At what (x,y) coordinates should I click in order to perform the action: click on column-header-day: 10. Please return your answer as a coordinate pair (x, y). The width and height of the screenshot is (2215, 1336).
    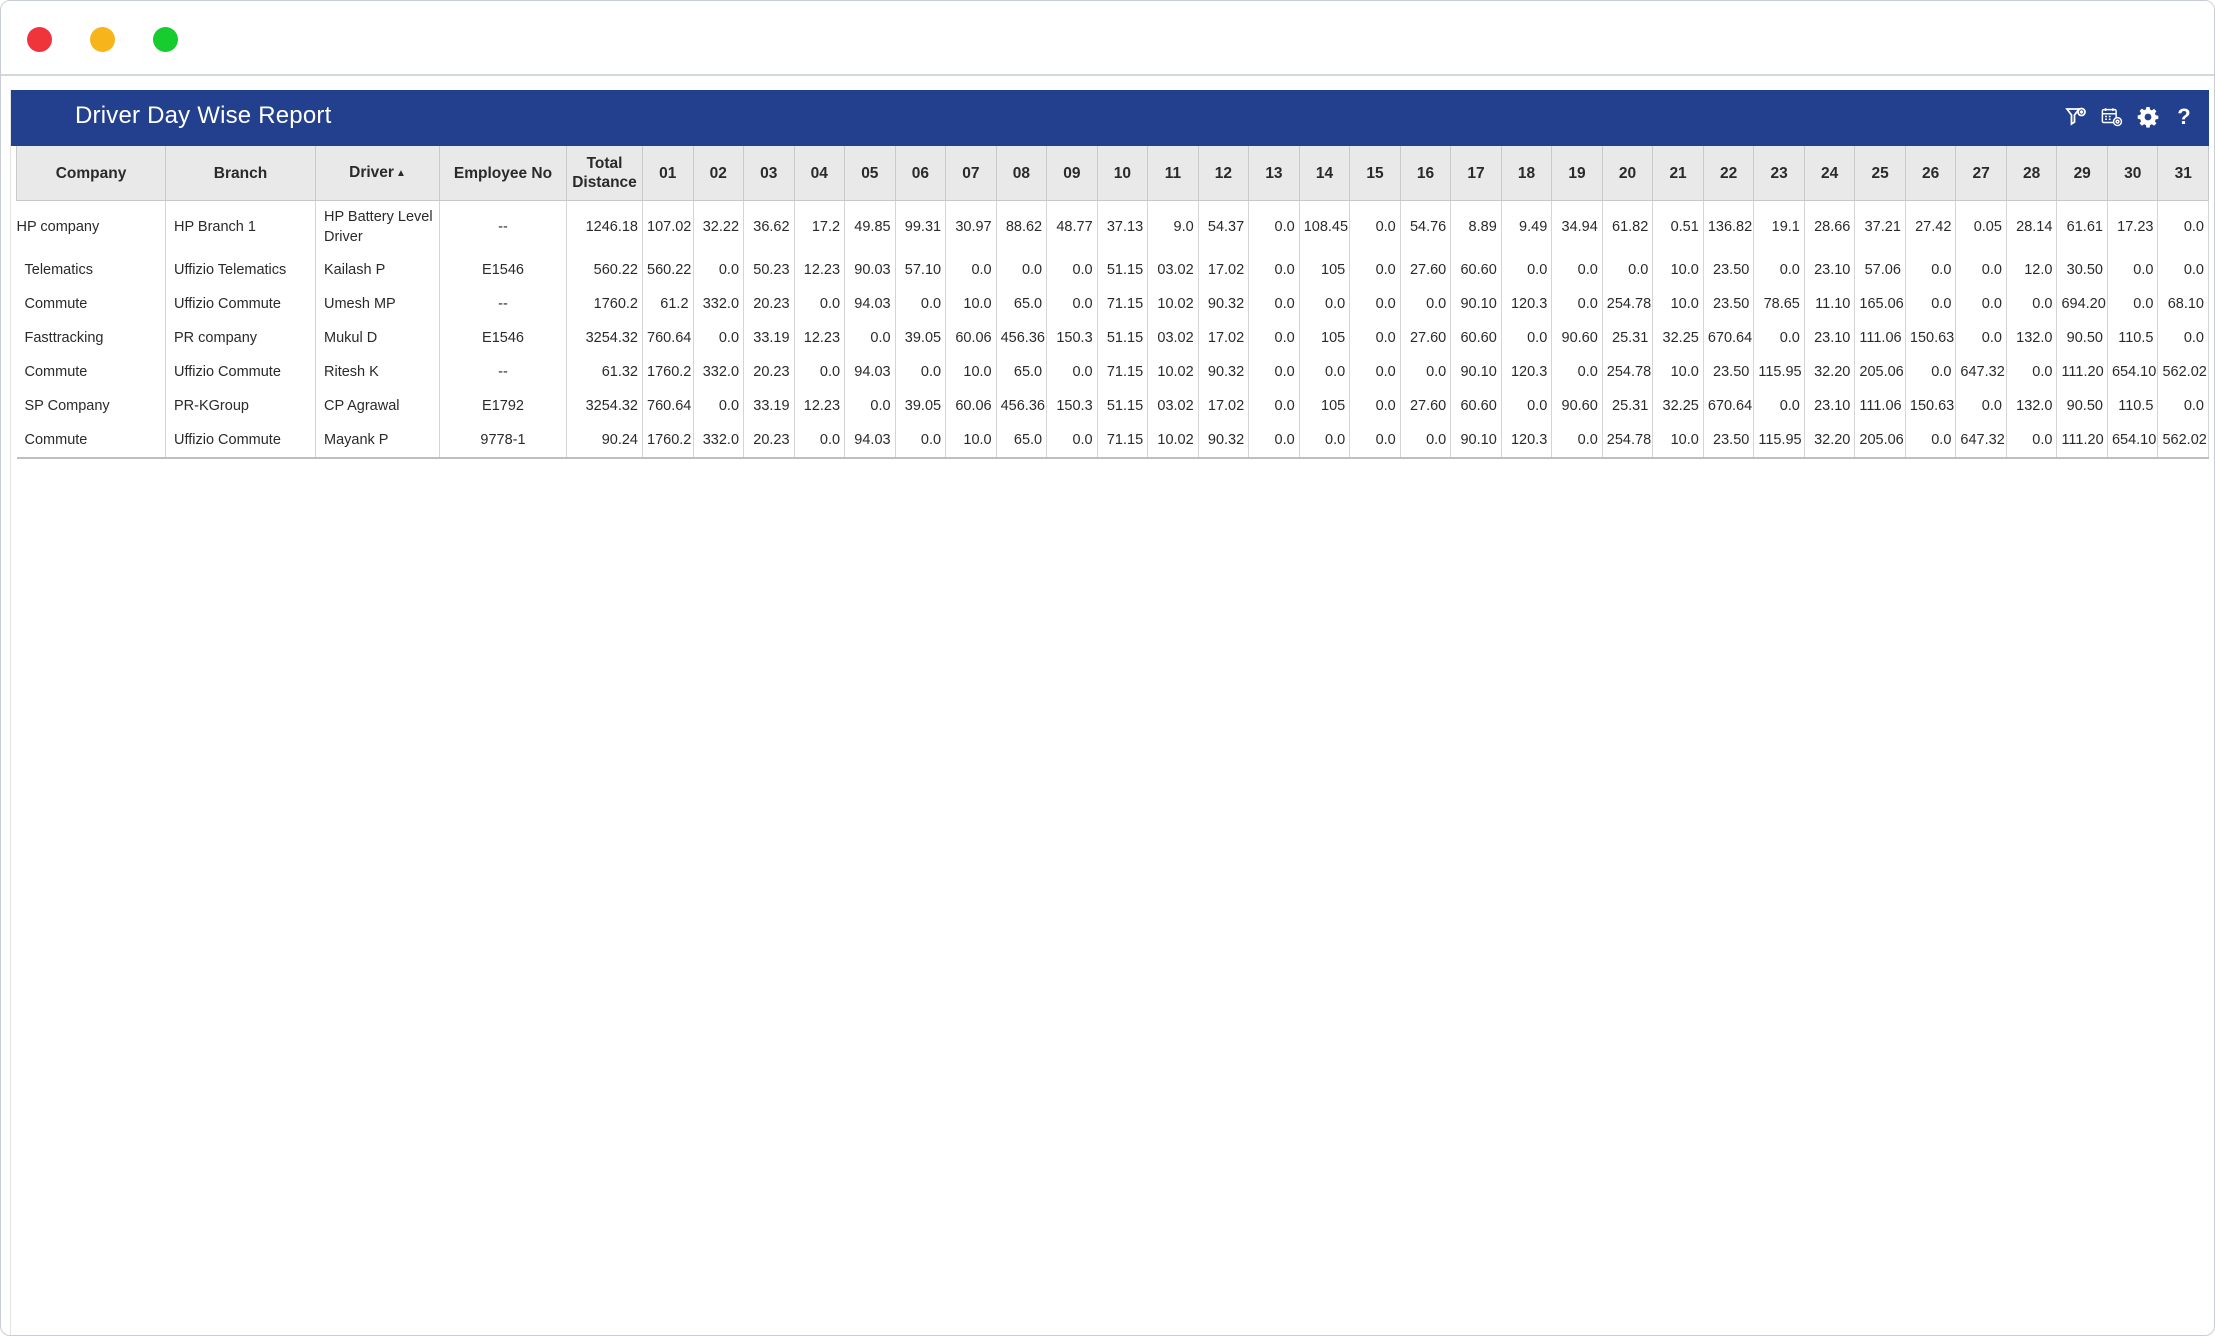
    Looking at the image, I should click on (1123, 173).